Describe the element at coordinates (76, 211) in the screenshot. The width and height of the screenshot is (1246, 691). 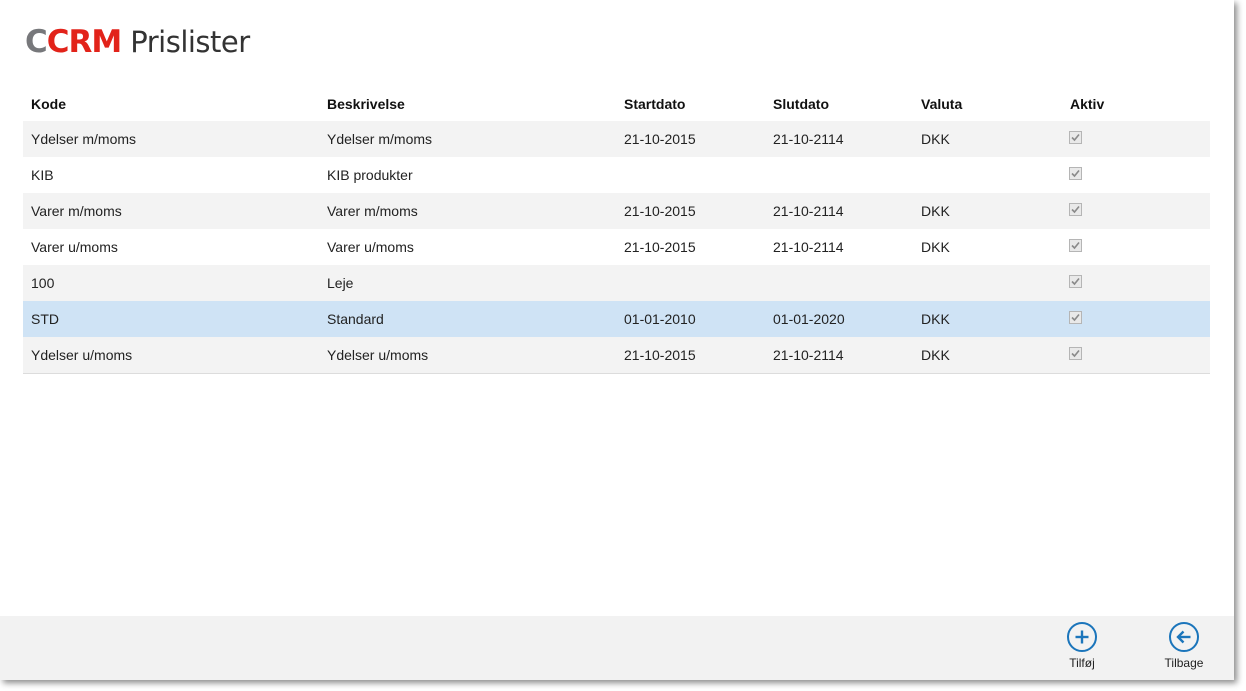
I see `cell-kode: Varer m/moms` at that location.